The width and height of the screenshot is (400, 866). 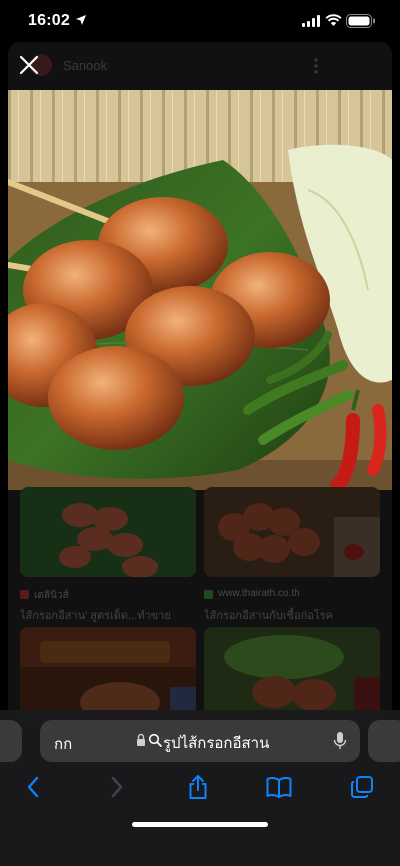 What do you see at coordinates (216, 743) in the screenshot?
I see `address-text: รูปไส้กรอกอีสาน` at bounding box center [216, 743].